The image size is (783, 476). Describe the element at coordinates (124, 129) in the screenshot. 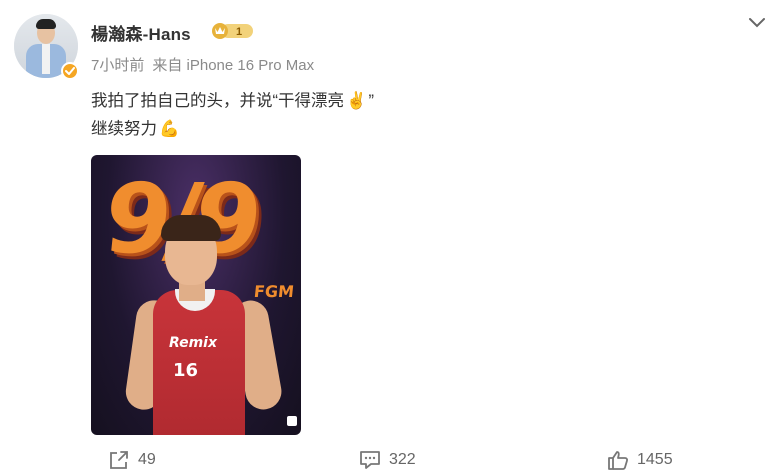

I see `post-text-line-2-body: 继续努力` at that location.